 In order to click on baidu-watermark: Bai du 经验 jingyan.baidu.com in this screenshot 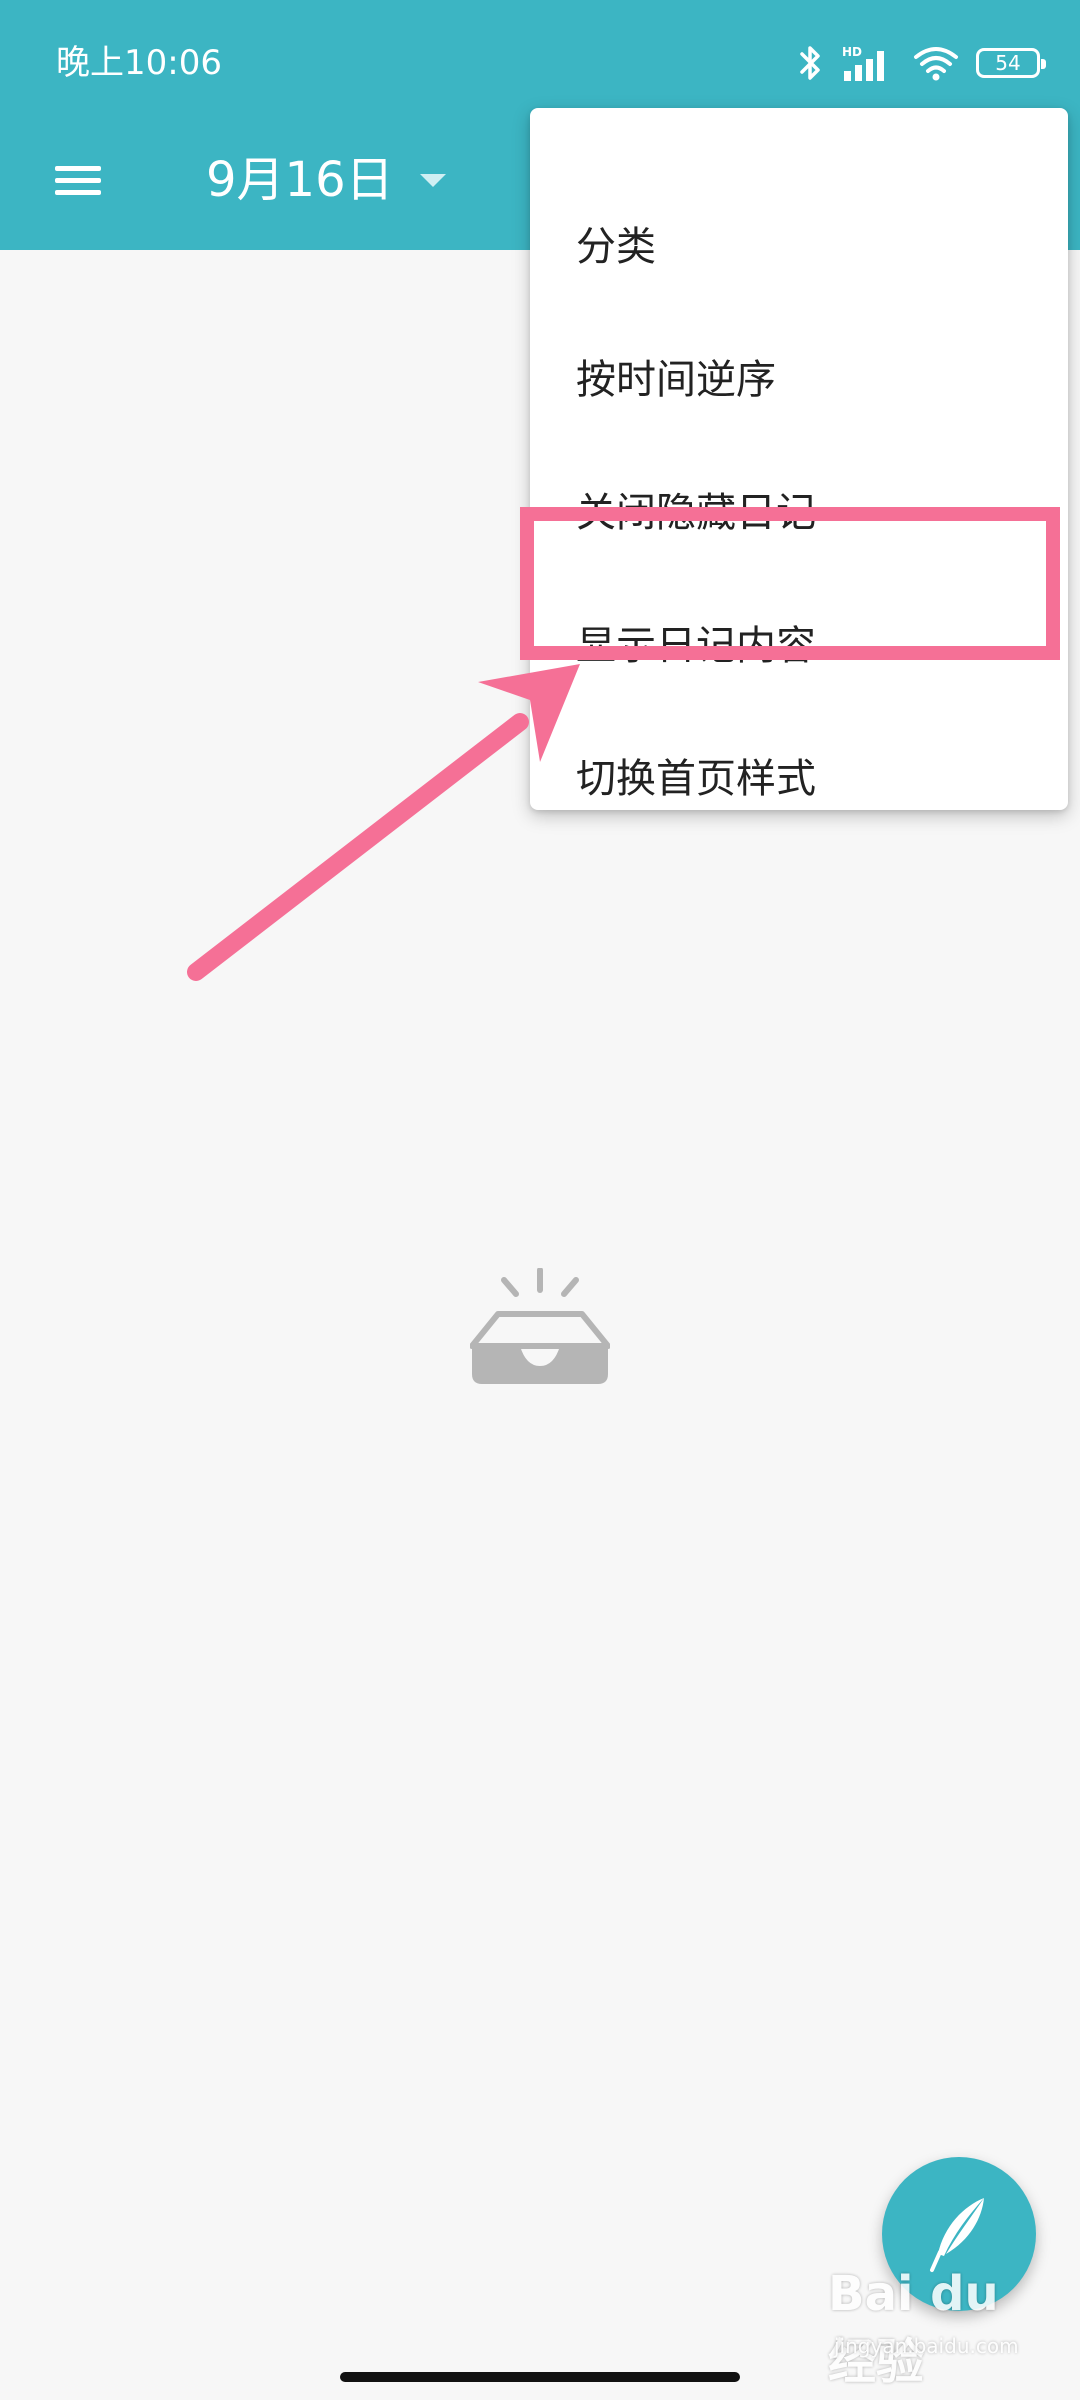, I will do `click(940, 2325)`.